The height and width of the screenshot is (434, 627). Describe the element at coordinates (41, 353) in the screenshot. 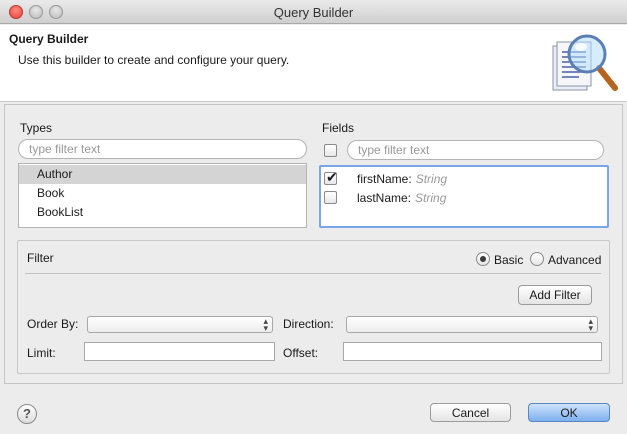

I see `limit-label: Limit:` at that location.